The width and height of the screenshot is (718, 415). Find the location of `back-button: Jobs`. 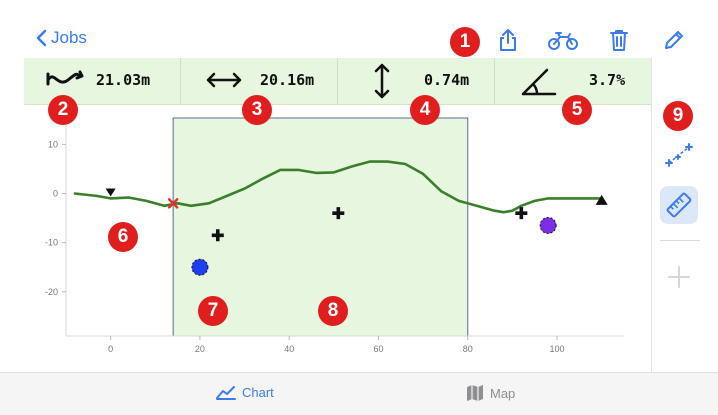

back-button: Jobs is located at coordinates (61, 38).